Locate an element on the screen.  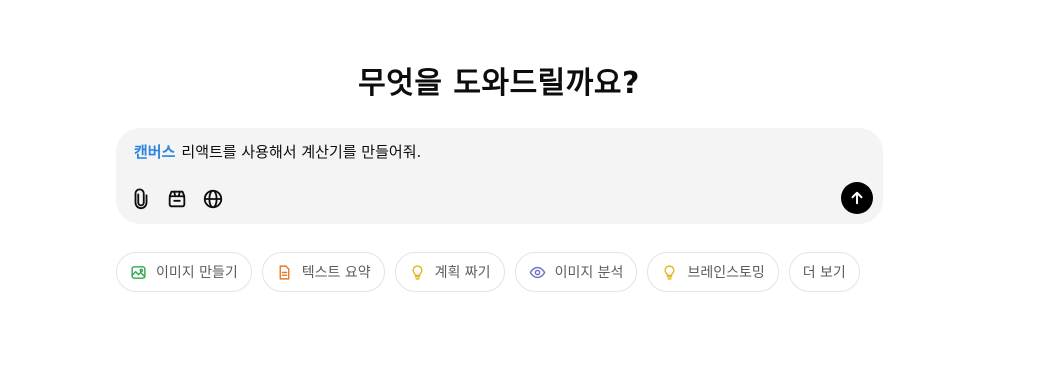
arrow-up-icon is located at coordinates (857, 198).